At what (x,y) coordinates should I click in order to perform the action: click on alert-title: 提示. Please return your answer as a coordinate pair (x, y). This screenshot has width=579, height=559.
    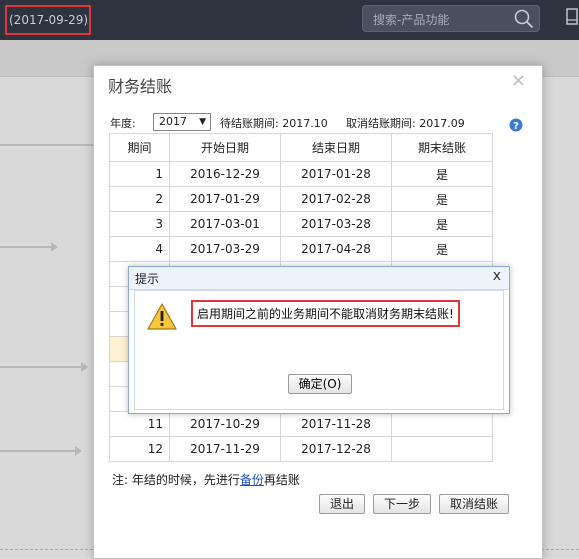
    Looking at the image, I should click on (147, 279).